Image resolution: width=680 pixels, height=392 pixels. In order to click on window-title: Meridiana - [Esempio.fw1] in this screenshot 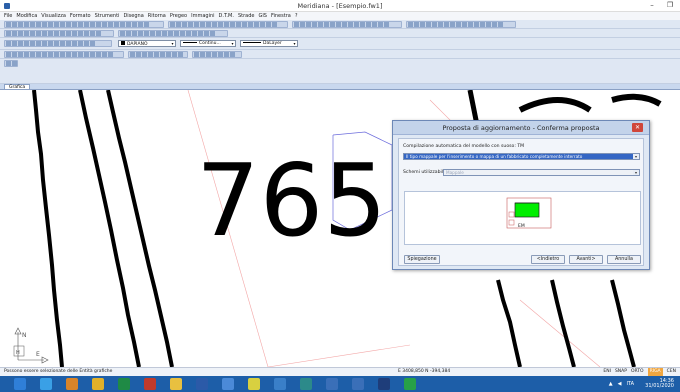, I will do `click(340, 6)`.